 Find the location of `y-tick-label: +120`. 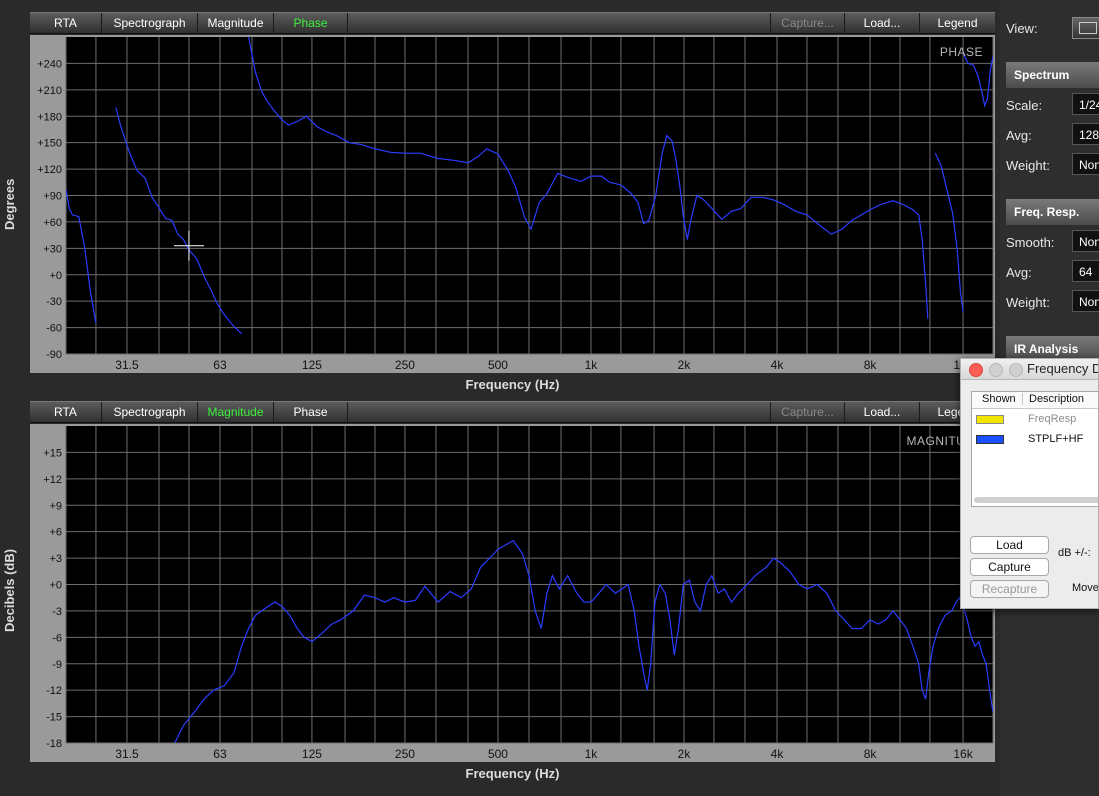

y-tick-label: +120 is located at coordinates (49, 170).